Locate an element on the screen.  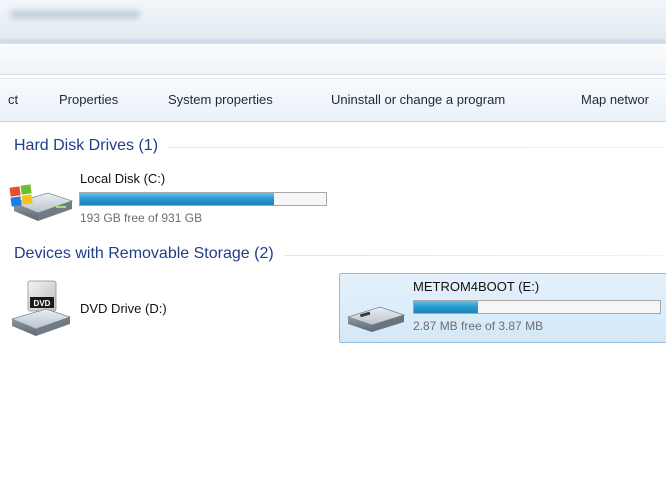
uninstall-program-button: Uninstall or change a program is located at coordinates (418, 99).